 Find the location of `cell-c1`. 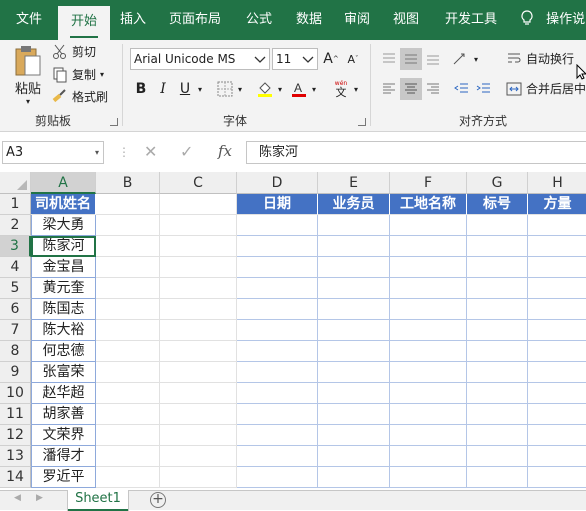

cell-c1 is located at coordinates (198, 204).